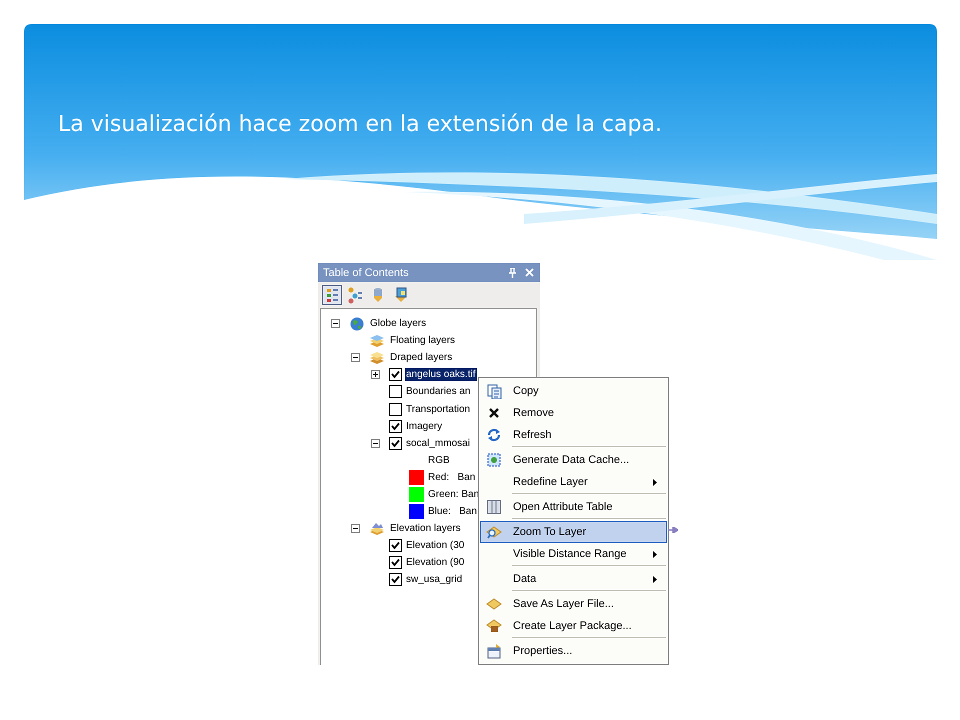 The width and height of the screenshot is (960, 720). Describe the element at coordinates (366, 272) in the screenshot. I see `panel-title: Table of Contents` at that location.